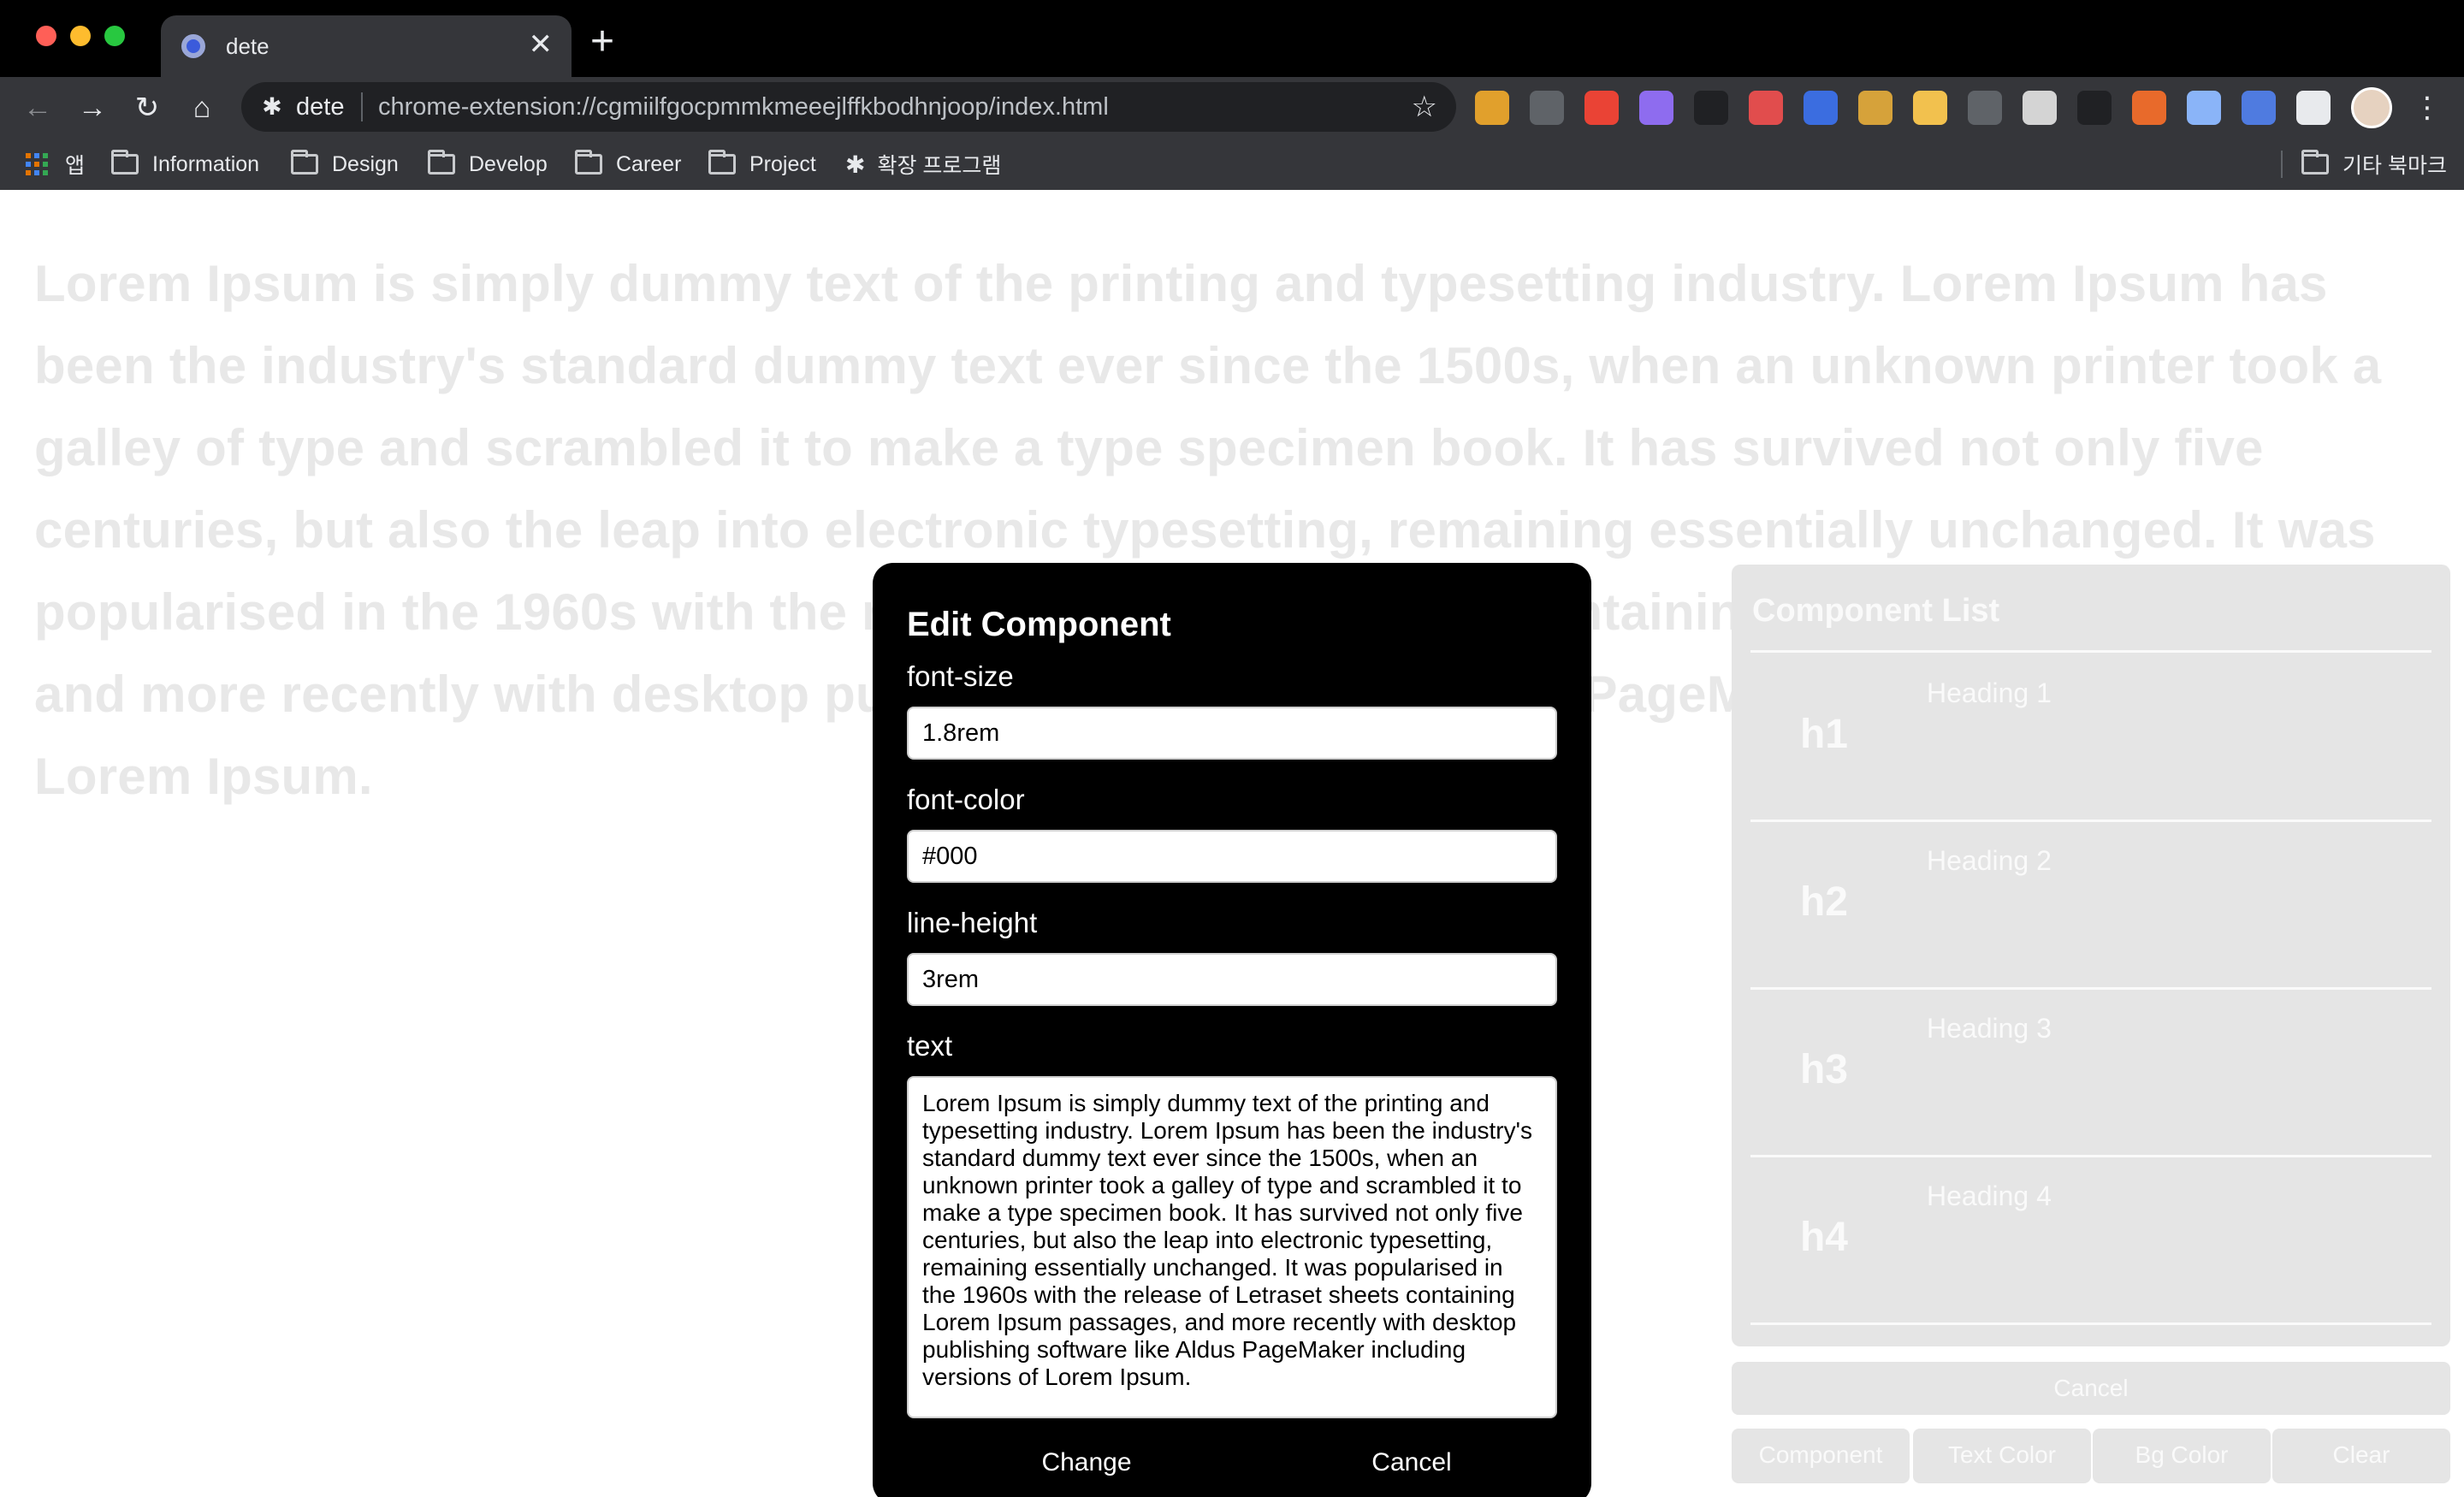 This screenshot has height=1497, width=2464. What do you see at coordinates (2090, 1071) in the screenshot?
I see `component-item-h3: h3 Heading 3` at bounding box center [2090, 1071].